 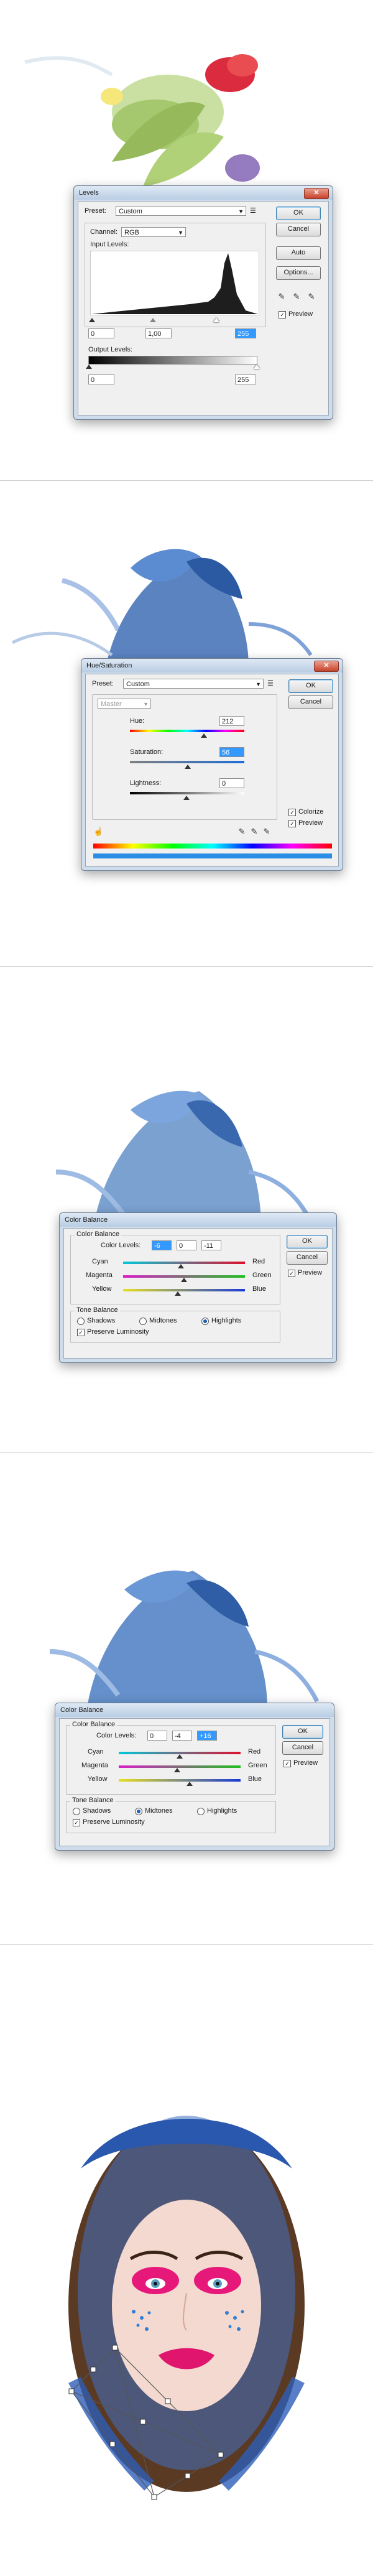 I want to click on yellow-blue-field: -11, so click(x=211, y=1245).